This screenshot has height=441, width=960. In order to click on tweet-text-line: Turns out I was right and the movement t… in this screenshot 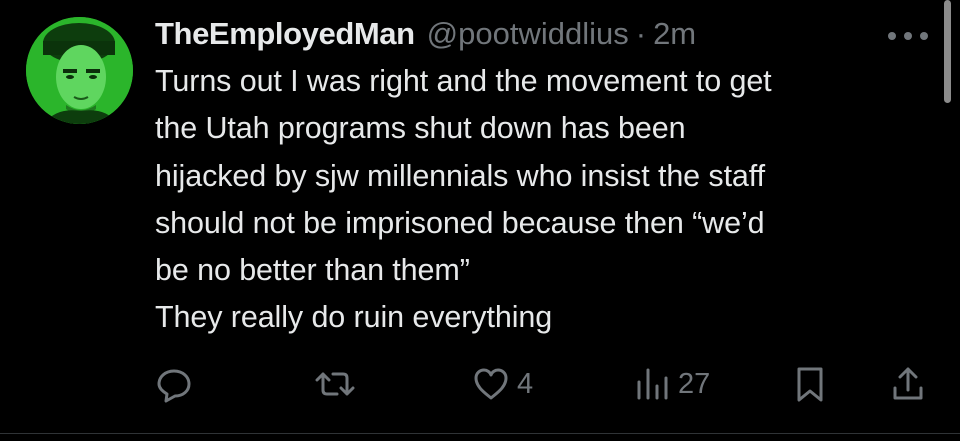, I will do `click(463, 81)`.